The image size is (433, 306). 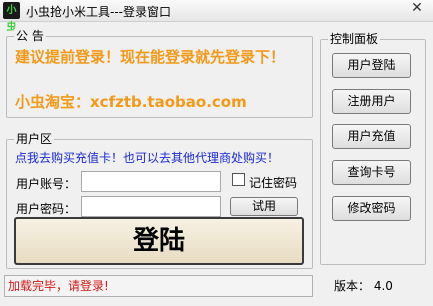 What do you see at coordinates (371, 65) in the screenshot?
I see `user-login-button: 用户登陆` at bounding box center [371, 65].